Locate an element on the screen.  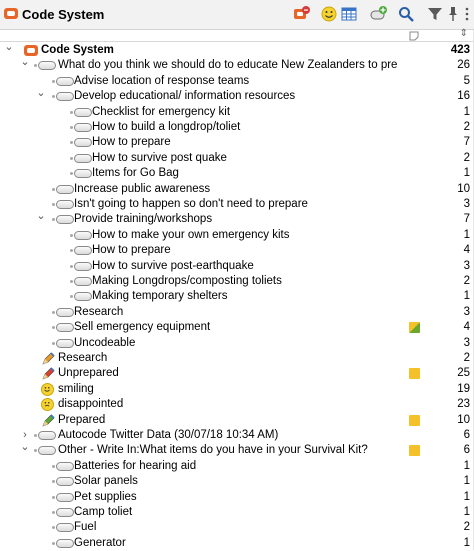
tree-row-label: Generator is located at coordinates (100, 543).